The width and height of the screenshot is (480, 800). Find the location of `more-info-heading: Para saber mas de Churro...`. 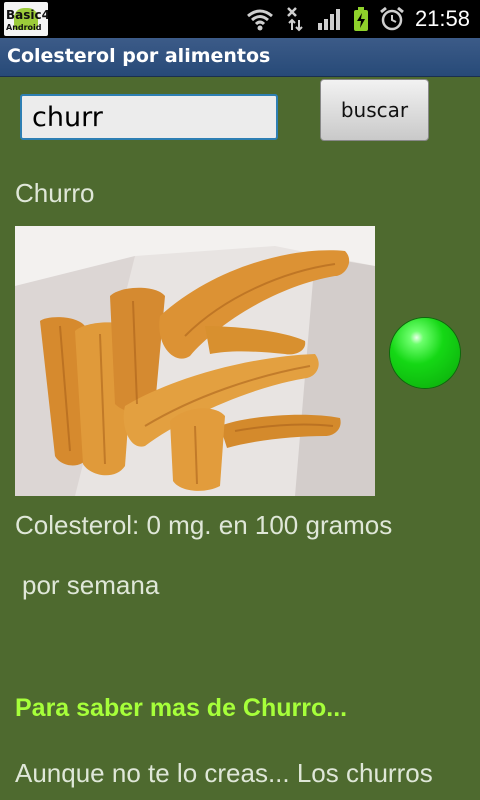

more-info-heading: Para saber mas de Churro... is located at coordinates (181, 708).